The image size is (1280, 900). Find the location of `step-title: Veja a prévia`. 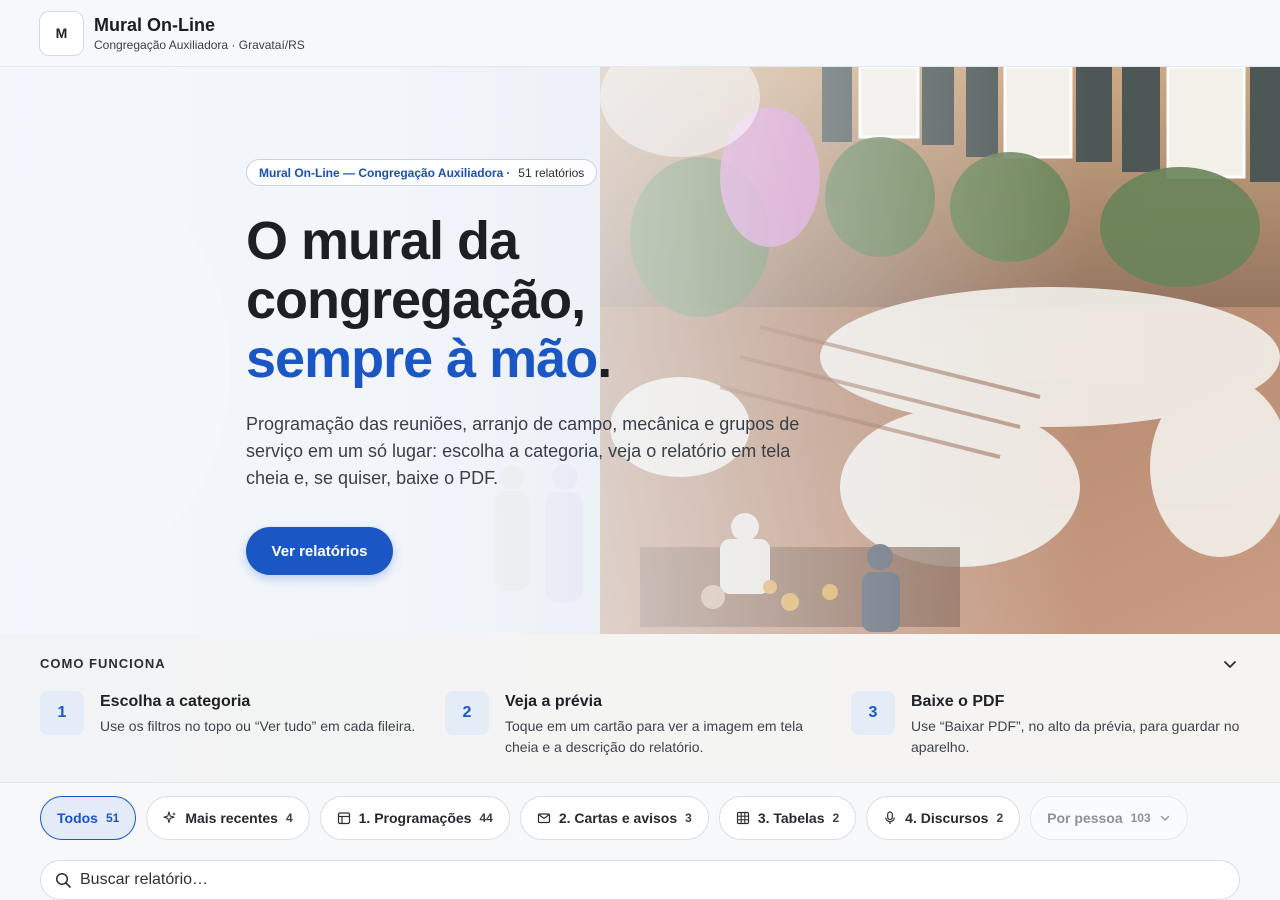

step-title: Veja a prévia is located at coordinates (553, 701).